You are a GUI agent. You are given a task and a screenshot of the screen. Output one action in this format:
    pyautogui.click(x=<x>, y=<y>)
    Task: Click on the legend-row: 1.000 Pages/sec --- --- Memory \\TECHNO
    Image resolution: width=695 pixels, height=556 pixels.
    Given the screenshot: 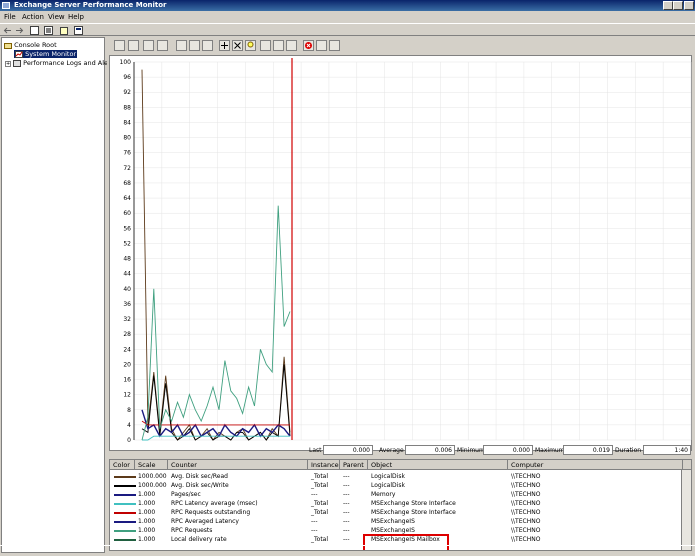 What is the action you would take?
    pyautogui.click(x=395, y=494)
    